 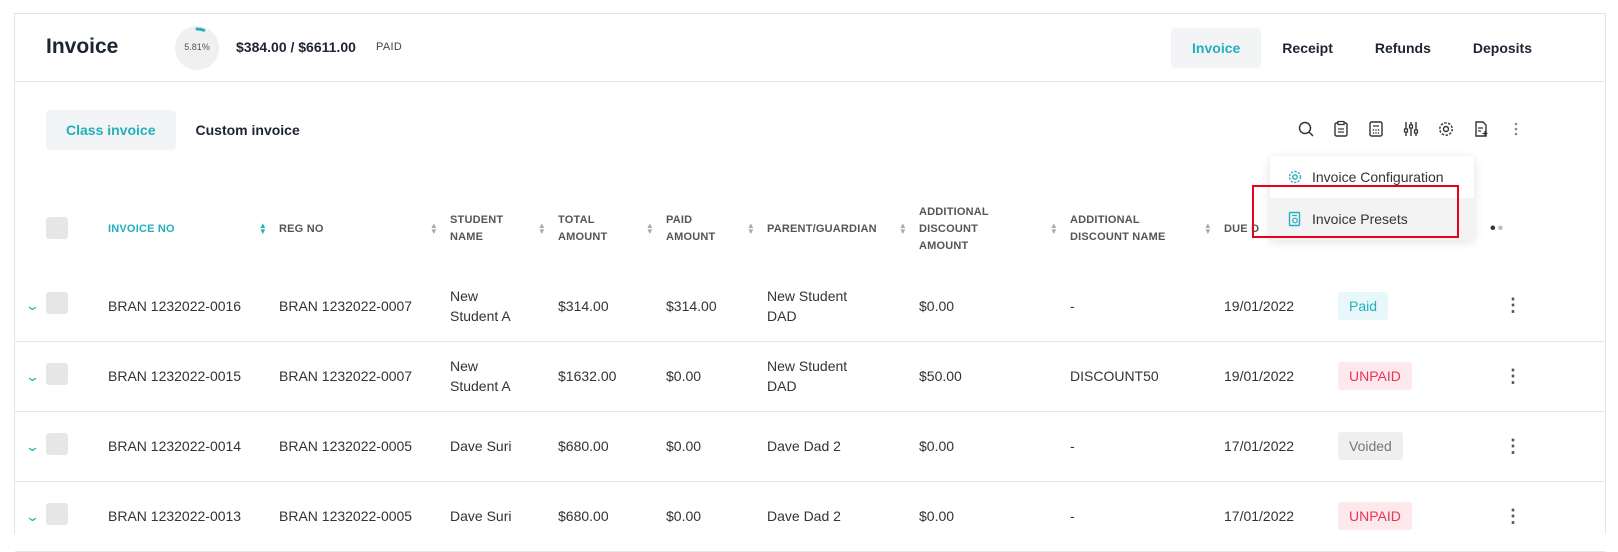 What do you see at coordinates (1341, 129) in the screenshot?
I see `clipboard-icon` at bounding box center [1341, 129].